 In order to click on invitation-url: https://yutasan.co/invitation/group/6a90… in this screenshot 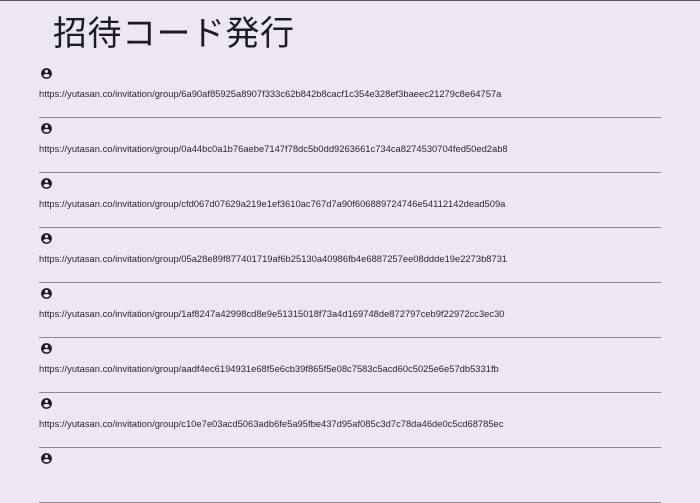, I will do `click(270, 93)`.